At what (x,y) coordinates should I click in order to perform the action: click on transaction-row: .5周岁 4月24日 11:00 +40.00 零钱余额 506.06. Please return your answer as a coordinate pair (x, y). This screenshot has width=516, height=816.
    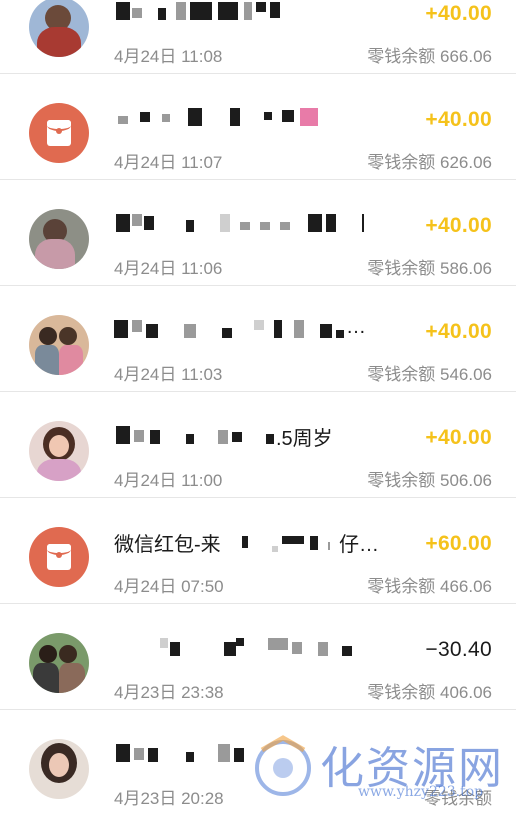
    Looking at the image, I should click on (258, 445).